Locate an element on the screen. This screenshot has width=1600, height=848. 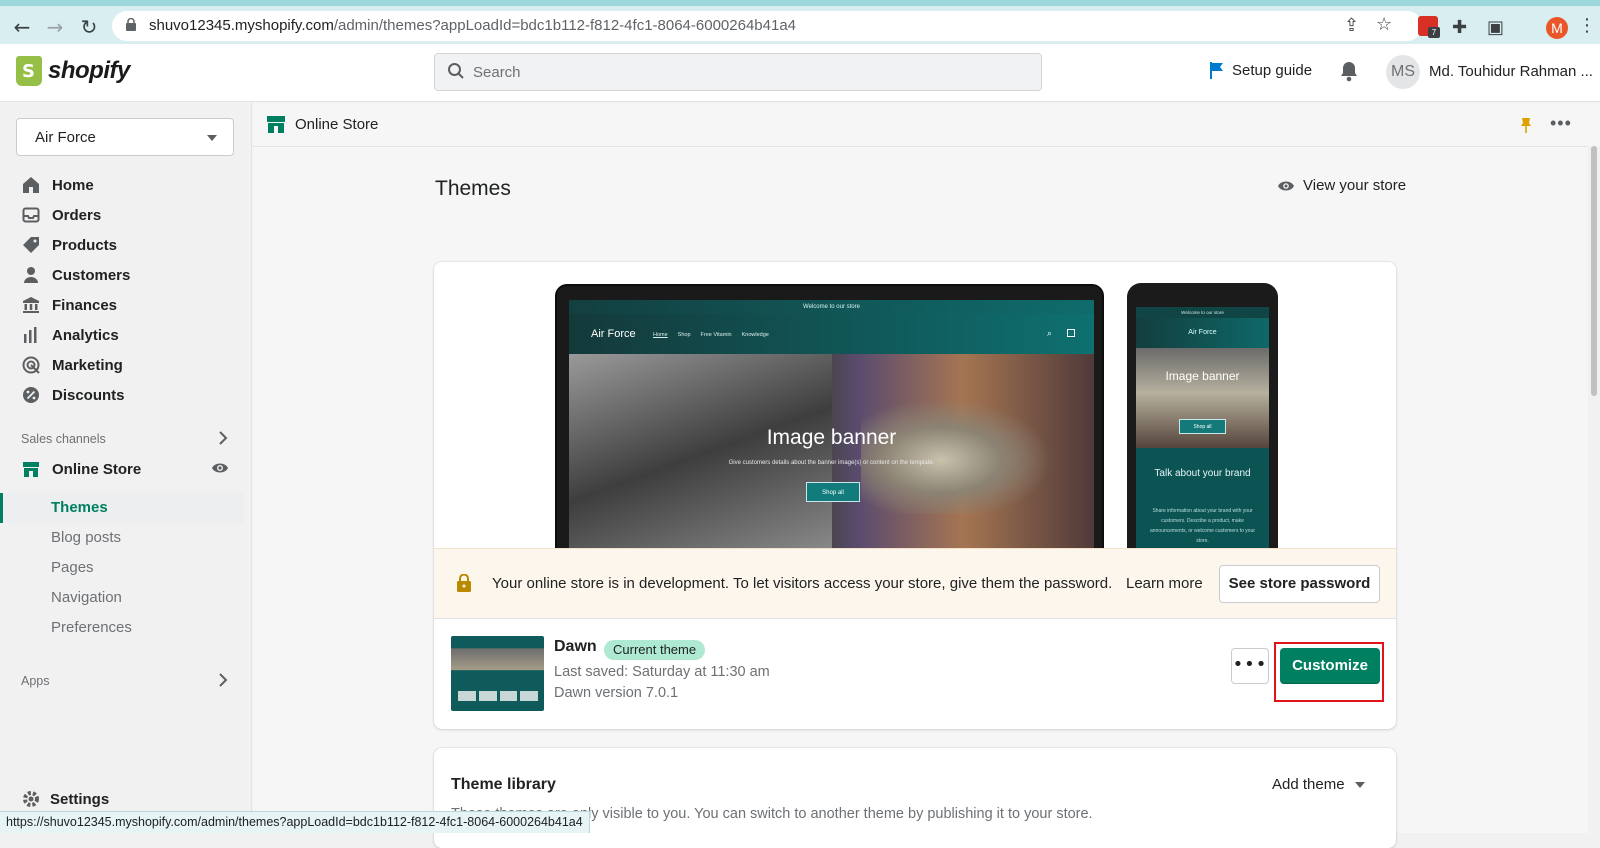
eye-icon is located at coordinates (220, 468).